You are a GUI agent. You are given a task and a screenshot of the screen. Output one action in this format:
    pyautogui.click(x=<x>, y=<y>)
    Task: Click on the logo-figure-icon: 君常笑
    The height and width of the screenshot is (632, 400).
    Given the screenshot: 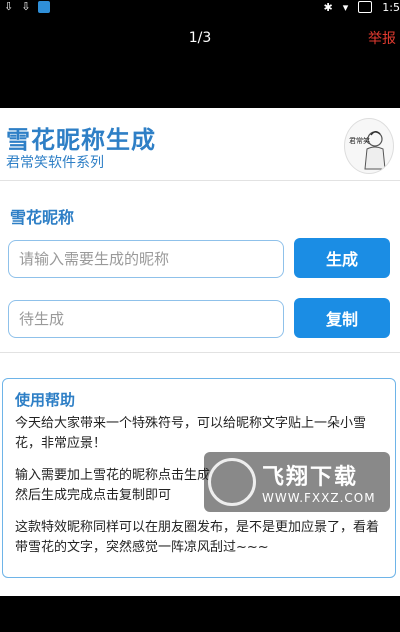 What is the action you would take?
    pyautogui.click(x=367, y=150)
    